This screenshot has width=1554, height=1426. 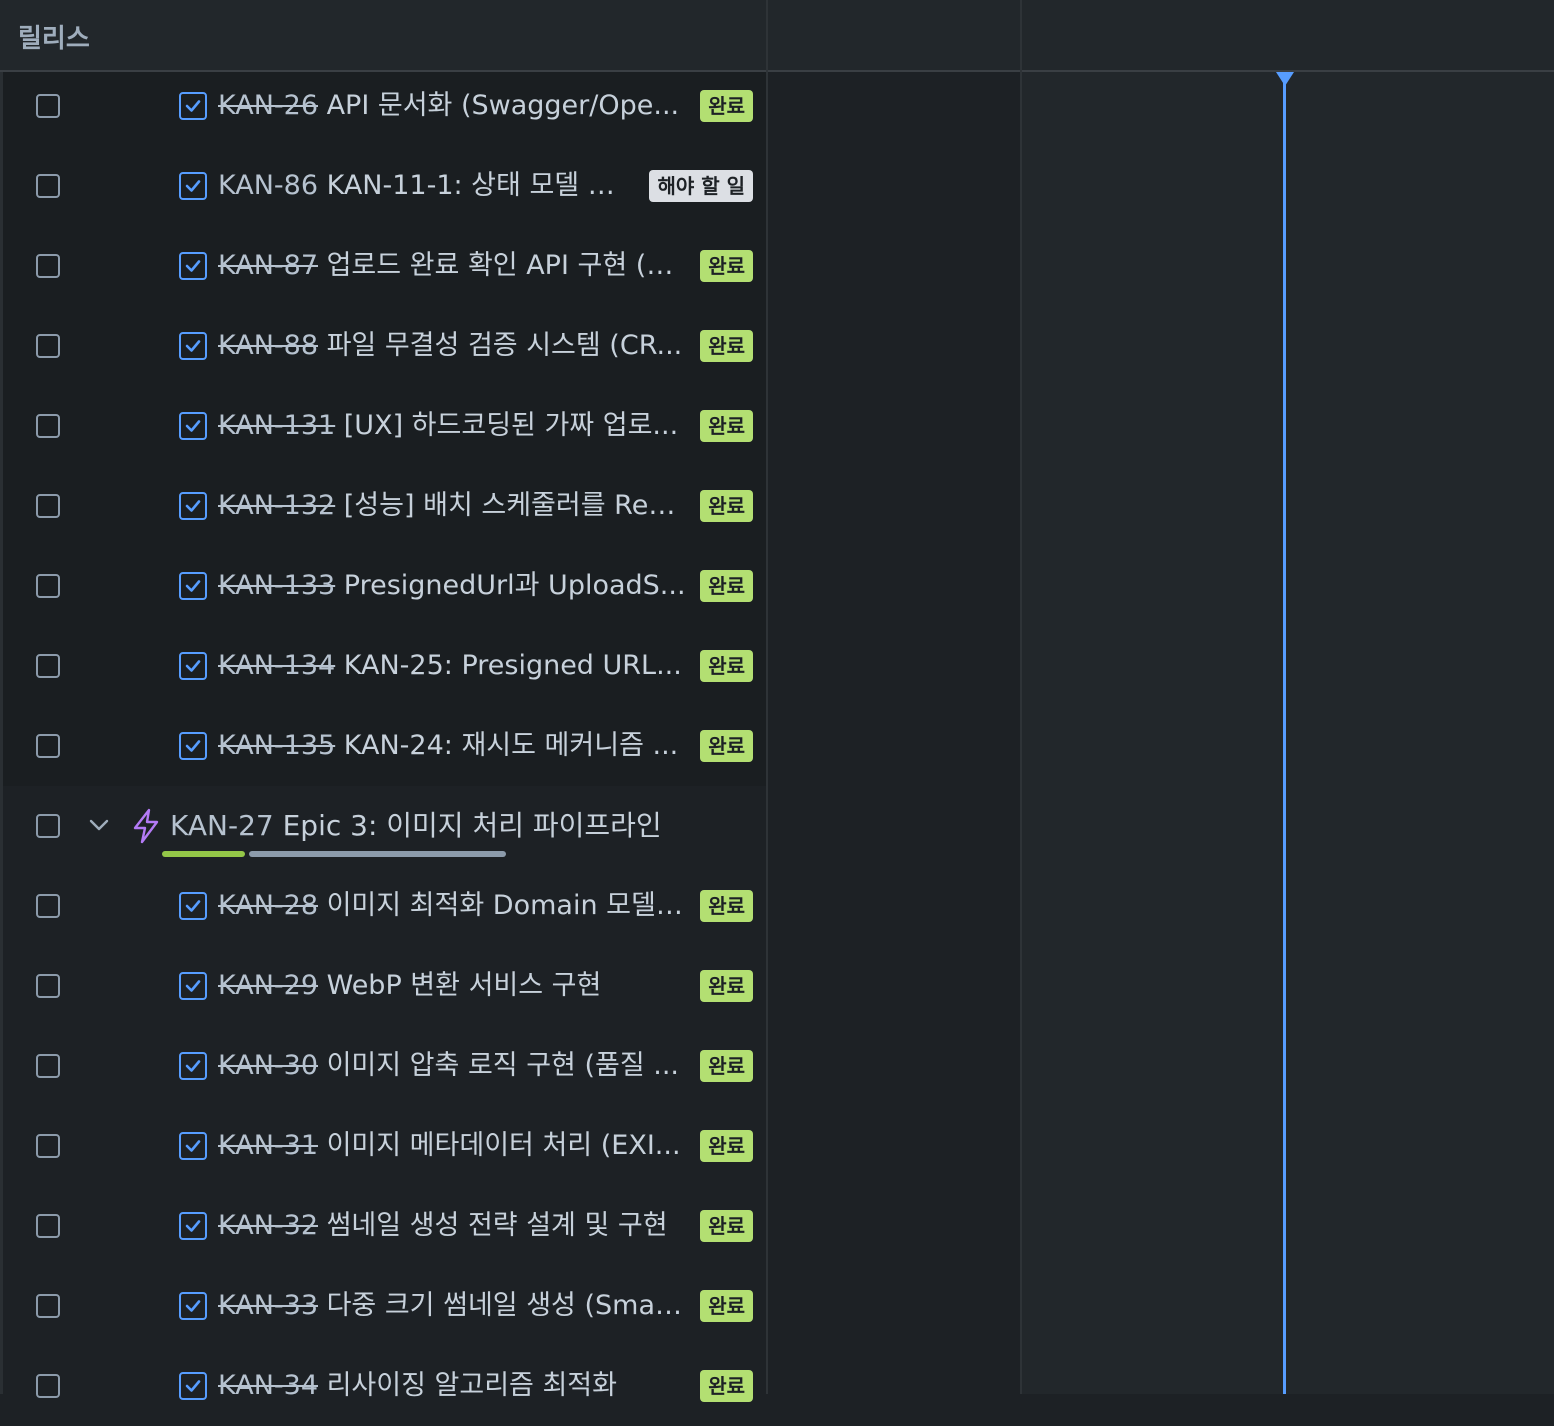 I want to click on issue-key: KAN-87, so click(x=268, y=265).